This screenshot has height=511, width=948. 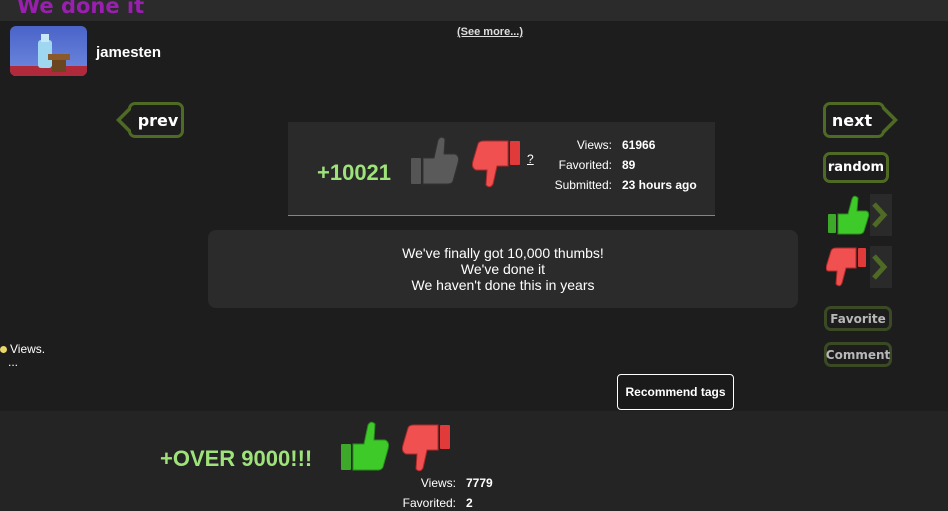 I want to click on views-value: 61966, so click(x=639, y=145).